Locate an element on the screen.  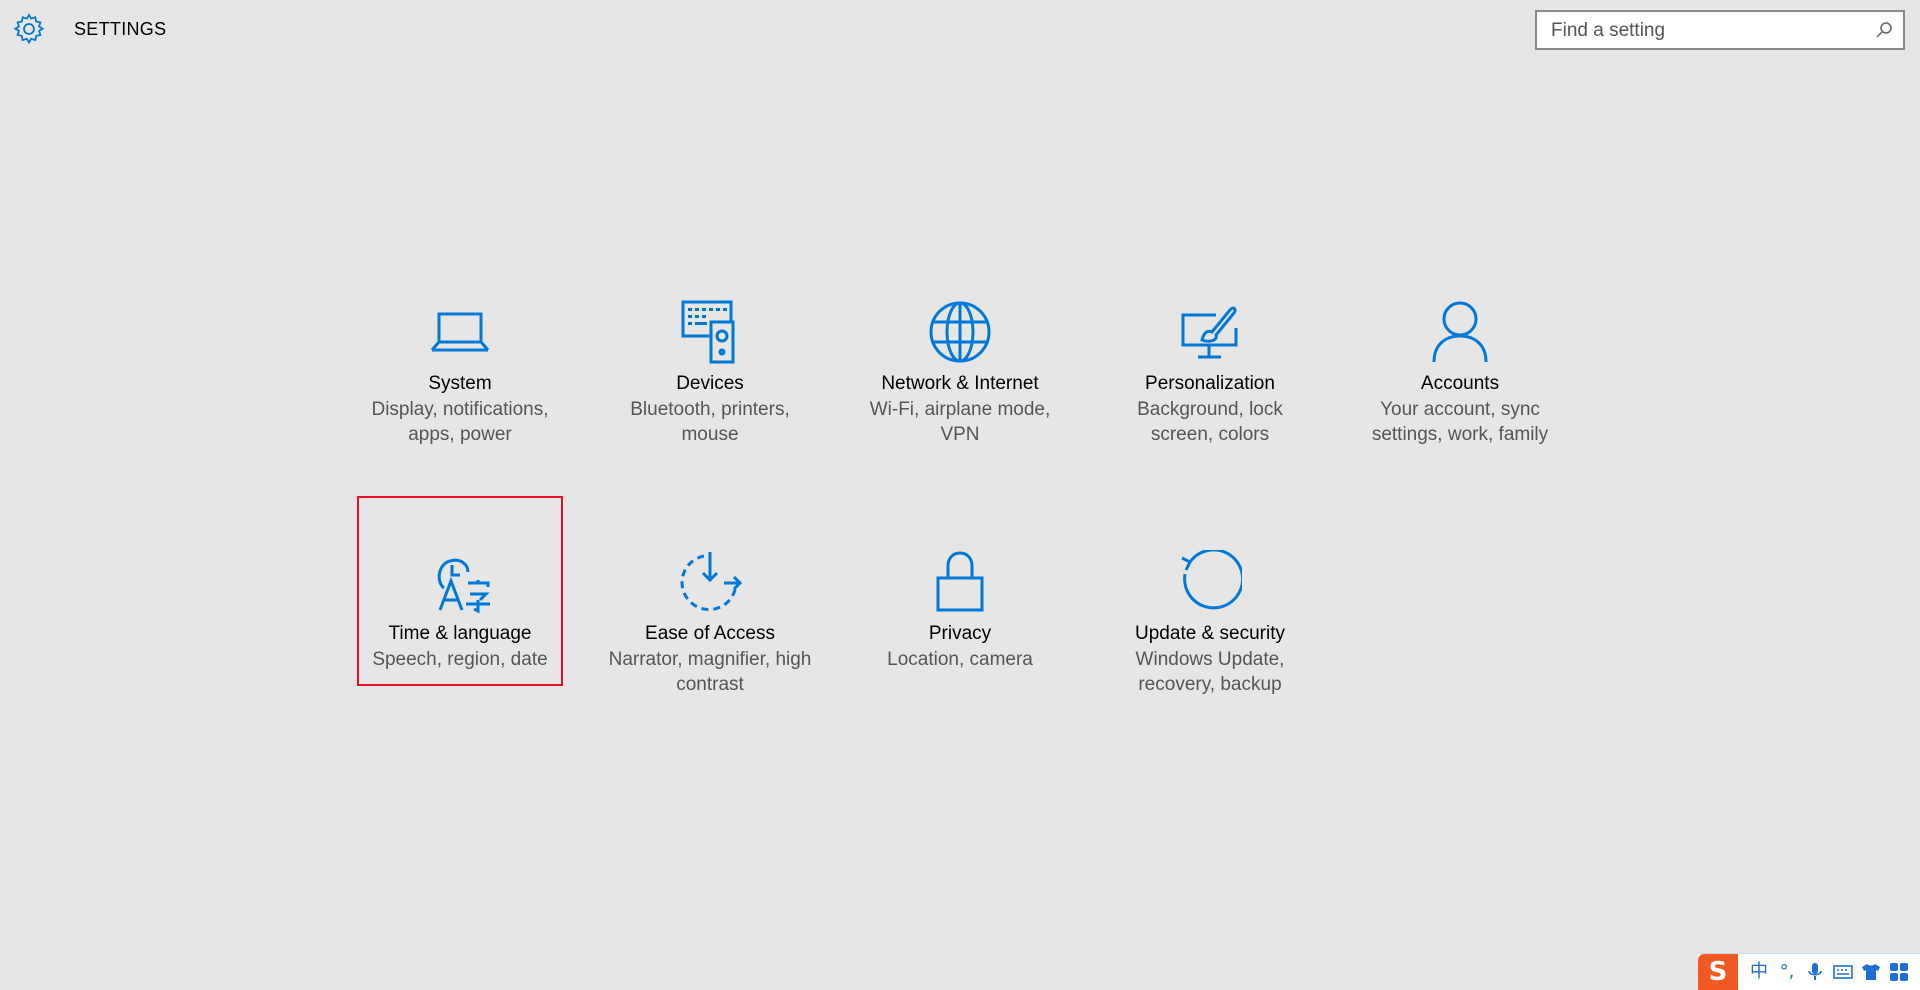
lock-icon is located at coordinates (960, 581).